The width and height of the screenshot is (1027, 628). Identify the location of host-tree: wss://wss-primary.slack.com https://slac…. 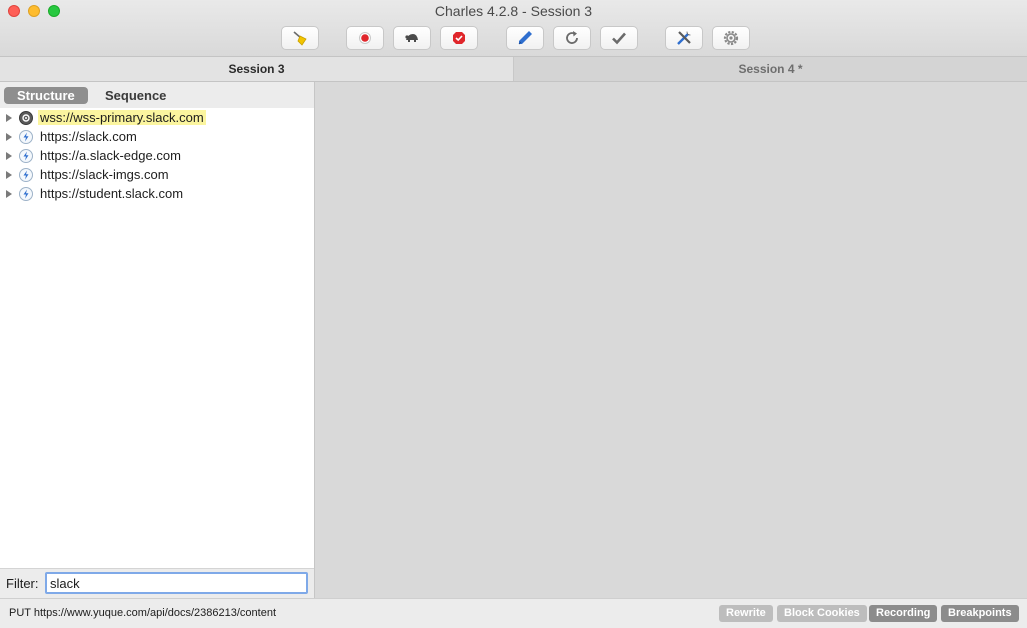
(157, 155).